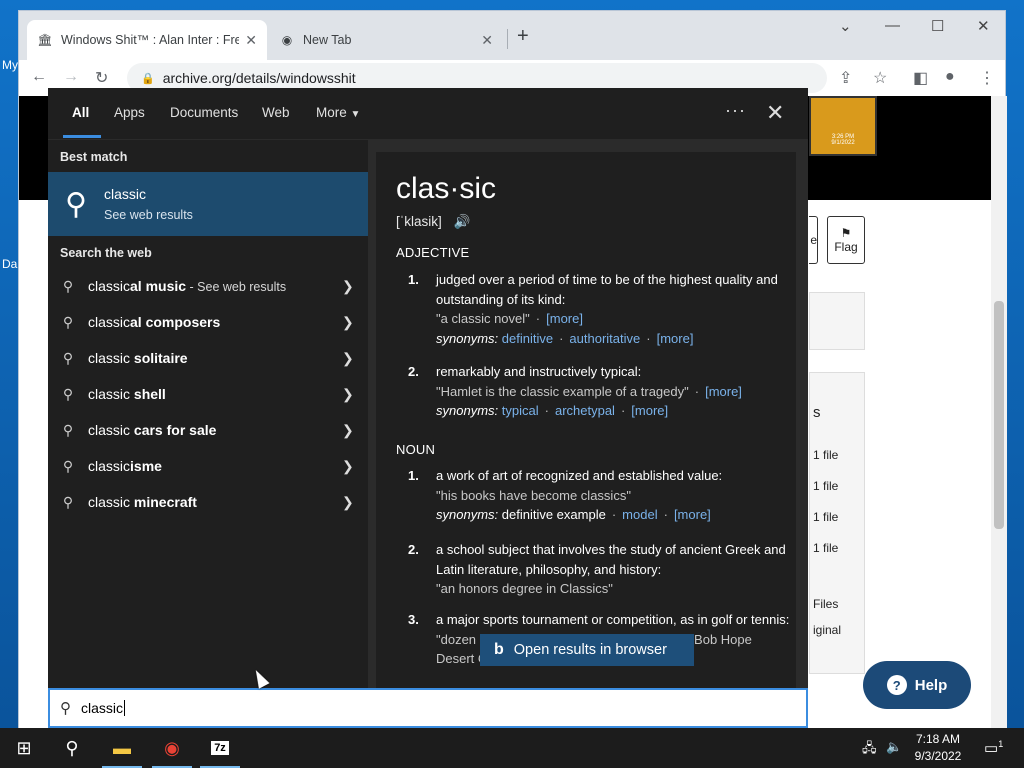  What do you see at coordinates (208, 466) in the screenshot?
I see `suggestion-item: ⚲ classicisme ❯` at bounding box center [208, 466].